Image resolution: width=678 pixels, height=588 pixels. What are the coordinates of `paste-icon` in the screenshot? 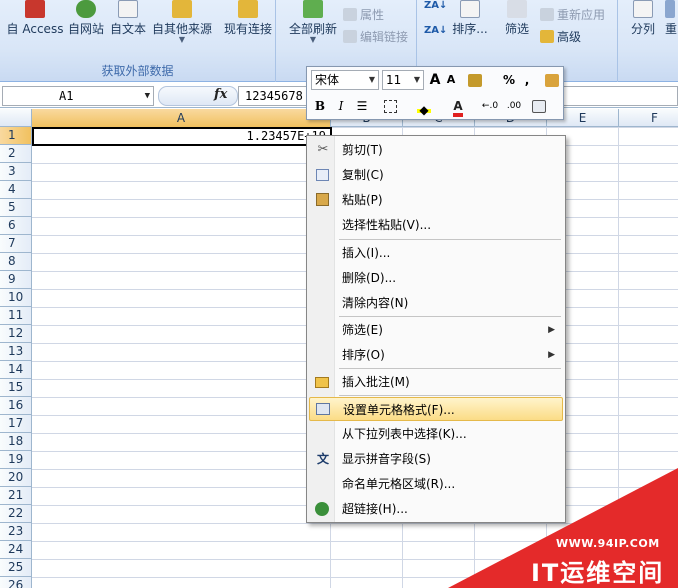 It's located at (322, 199).